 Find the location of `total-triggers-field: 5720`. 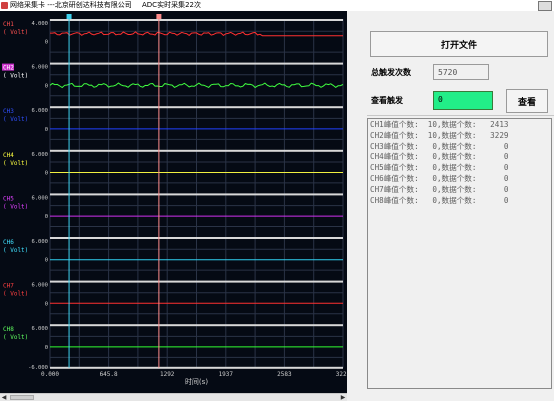

total-triggers-field: 5720 is located at coordinates (461, 72).